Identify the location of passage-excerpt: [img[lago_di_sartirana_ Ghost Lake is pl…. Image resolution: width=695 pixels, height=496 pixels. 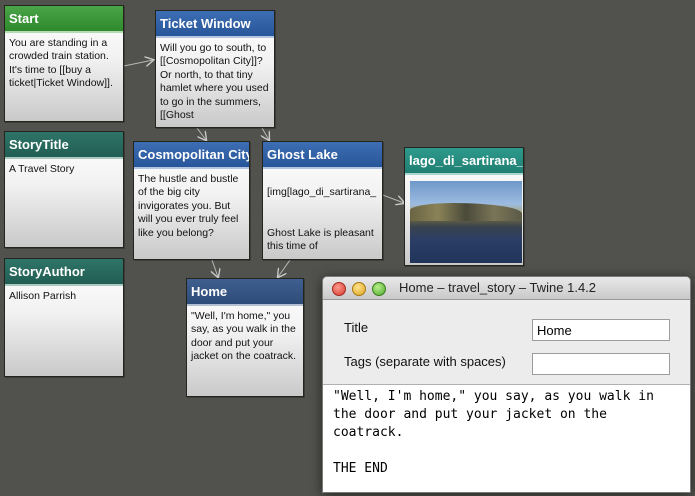
(322, 219).